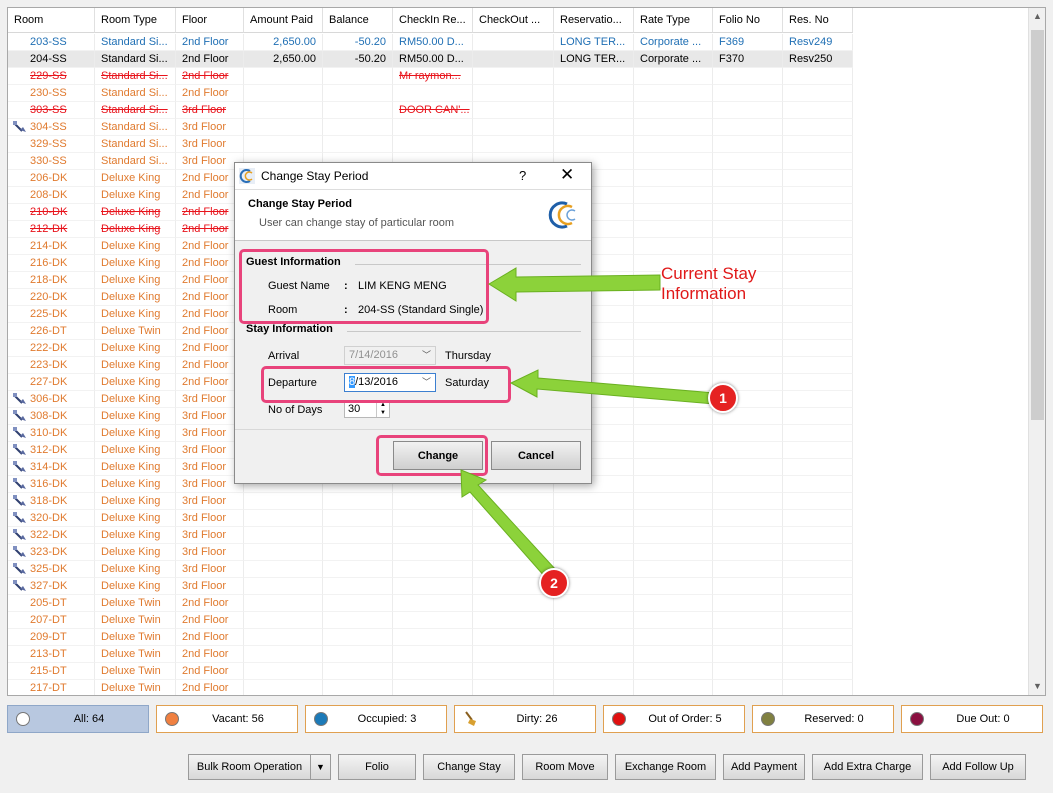 This screenshot has height=793, width=1053. What do you see at coordinates (554, 583) in the screenshot?
I see `step-badge-2: 2` at bounding box center [554, 583].